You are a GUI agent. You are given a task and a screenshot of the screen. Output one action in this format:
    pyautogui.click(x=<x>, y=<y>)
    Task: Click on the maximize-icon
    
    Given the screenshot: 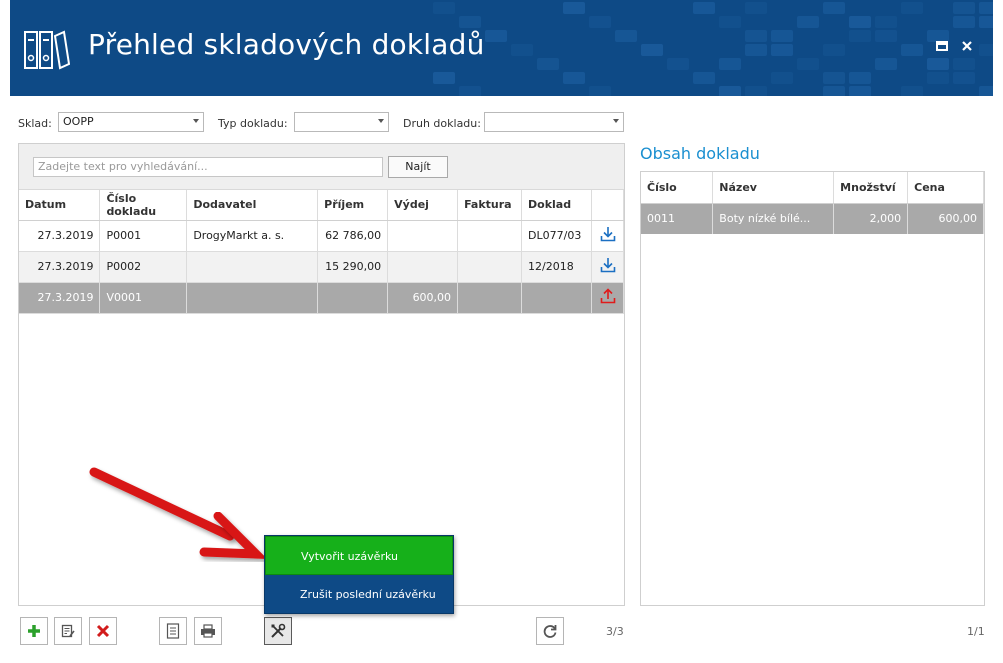 What is the action you would take?
    pyautogui.click(x=942, y=47)
    